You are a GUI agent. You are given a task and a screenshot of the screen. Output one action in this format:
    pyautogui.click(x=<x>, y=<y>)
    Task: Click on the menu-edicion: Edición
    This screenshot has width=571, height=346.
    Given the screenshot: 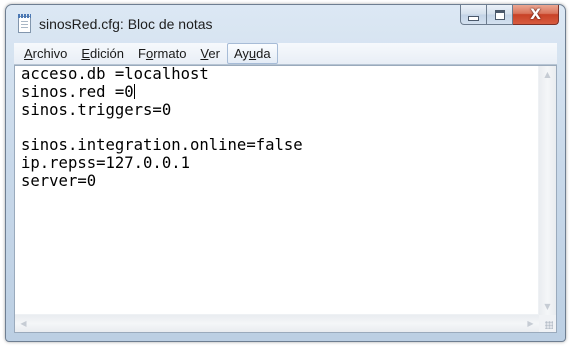 What is the action you would take?
    pyautogui.click(x=102, y=53)
    